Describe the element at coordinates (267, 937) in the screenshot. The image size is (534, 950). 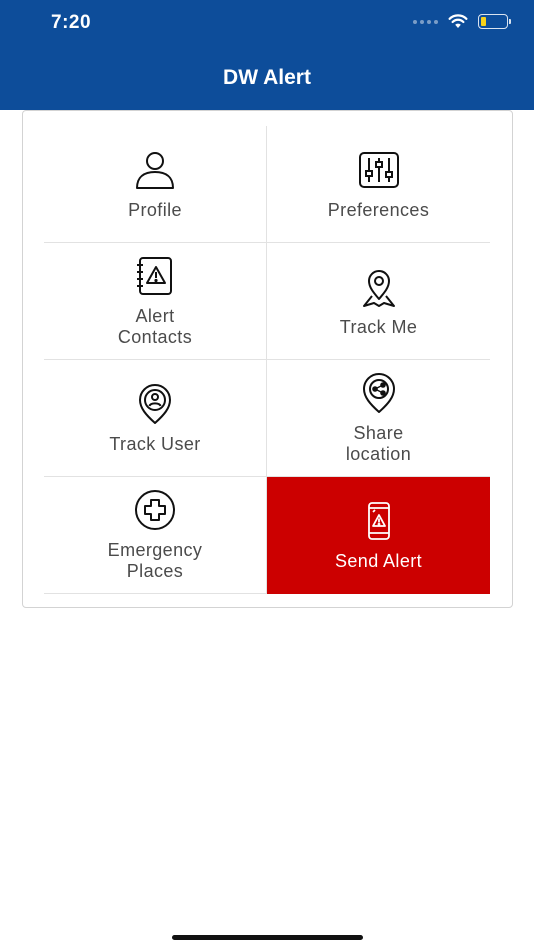
I see `home-indicator` at that location.